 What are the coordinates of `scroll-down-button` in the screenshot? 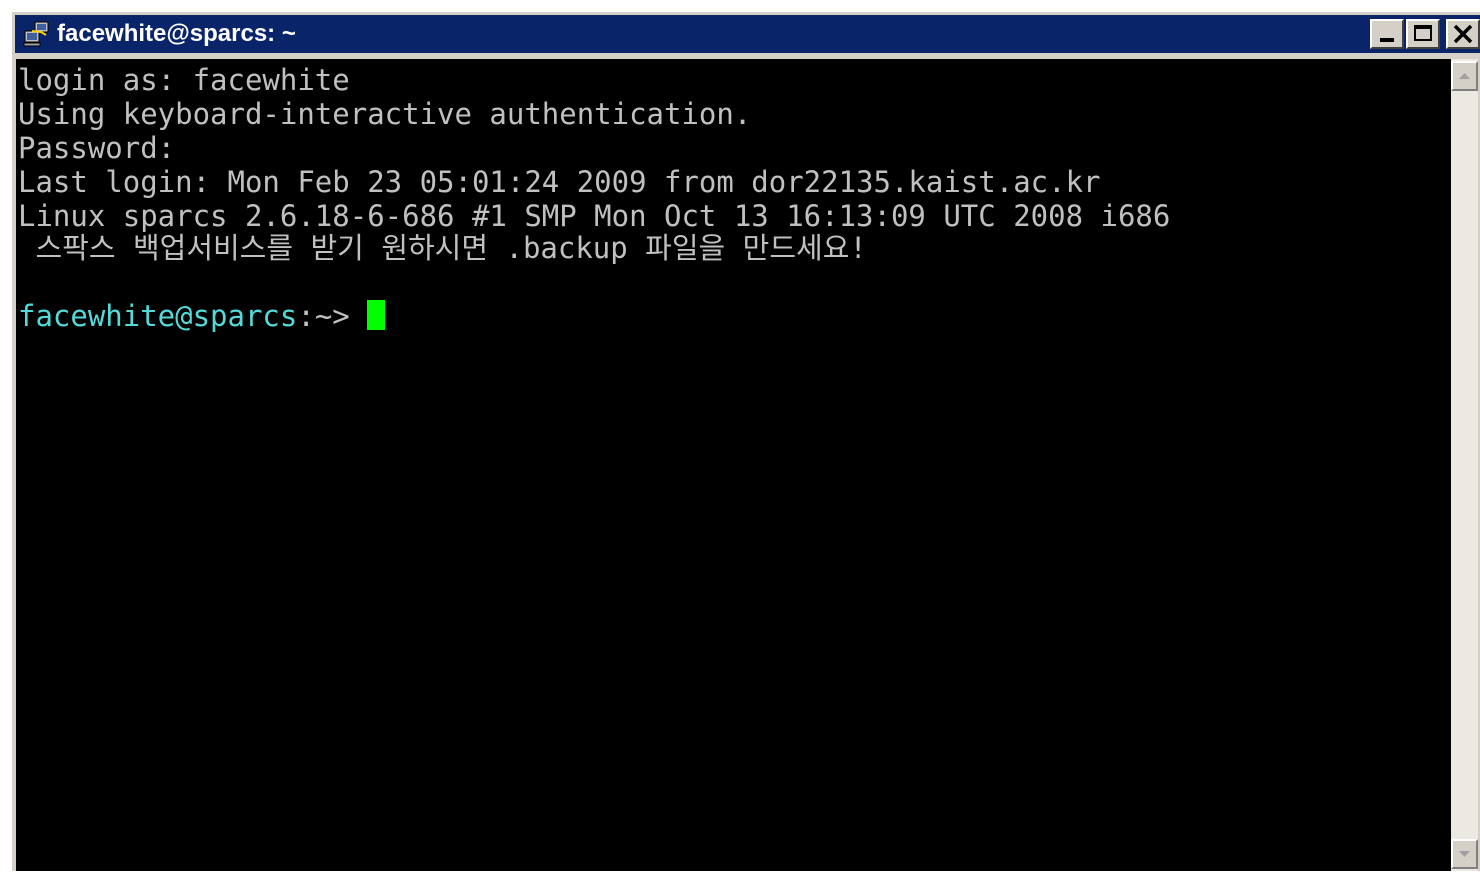 It's located at (1464, 854).